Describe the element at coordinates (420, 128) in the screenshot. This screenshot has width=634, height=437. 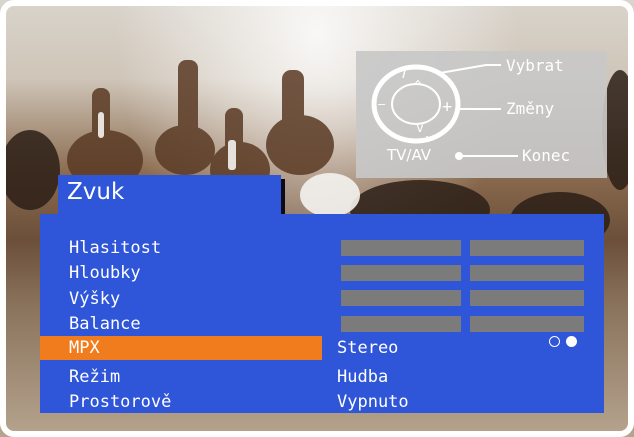
I see `down-arrow-icon: v` at that location.